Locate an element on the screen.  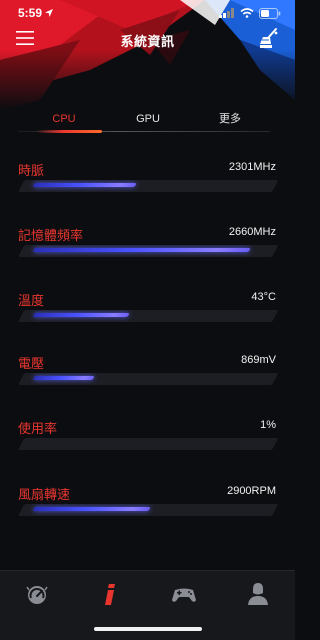
status-time: 5:59 is located at coordinates (30, 13).